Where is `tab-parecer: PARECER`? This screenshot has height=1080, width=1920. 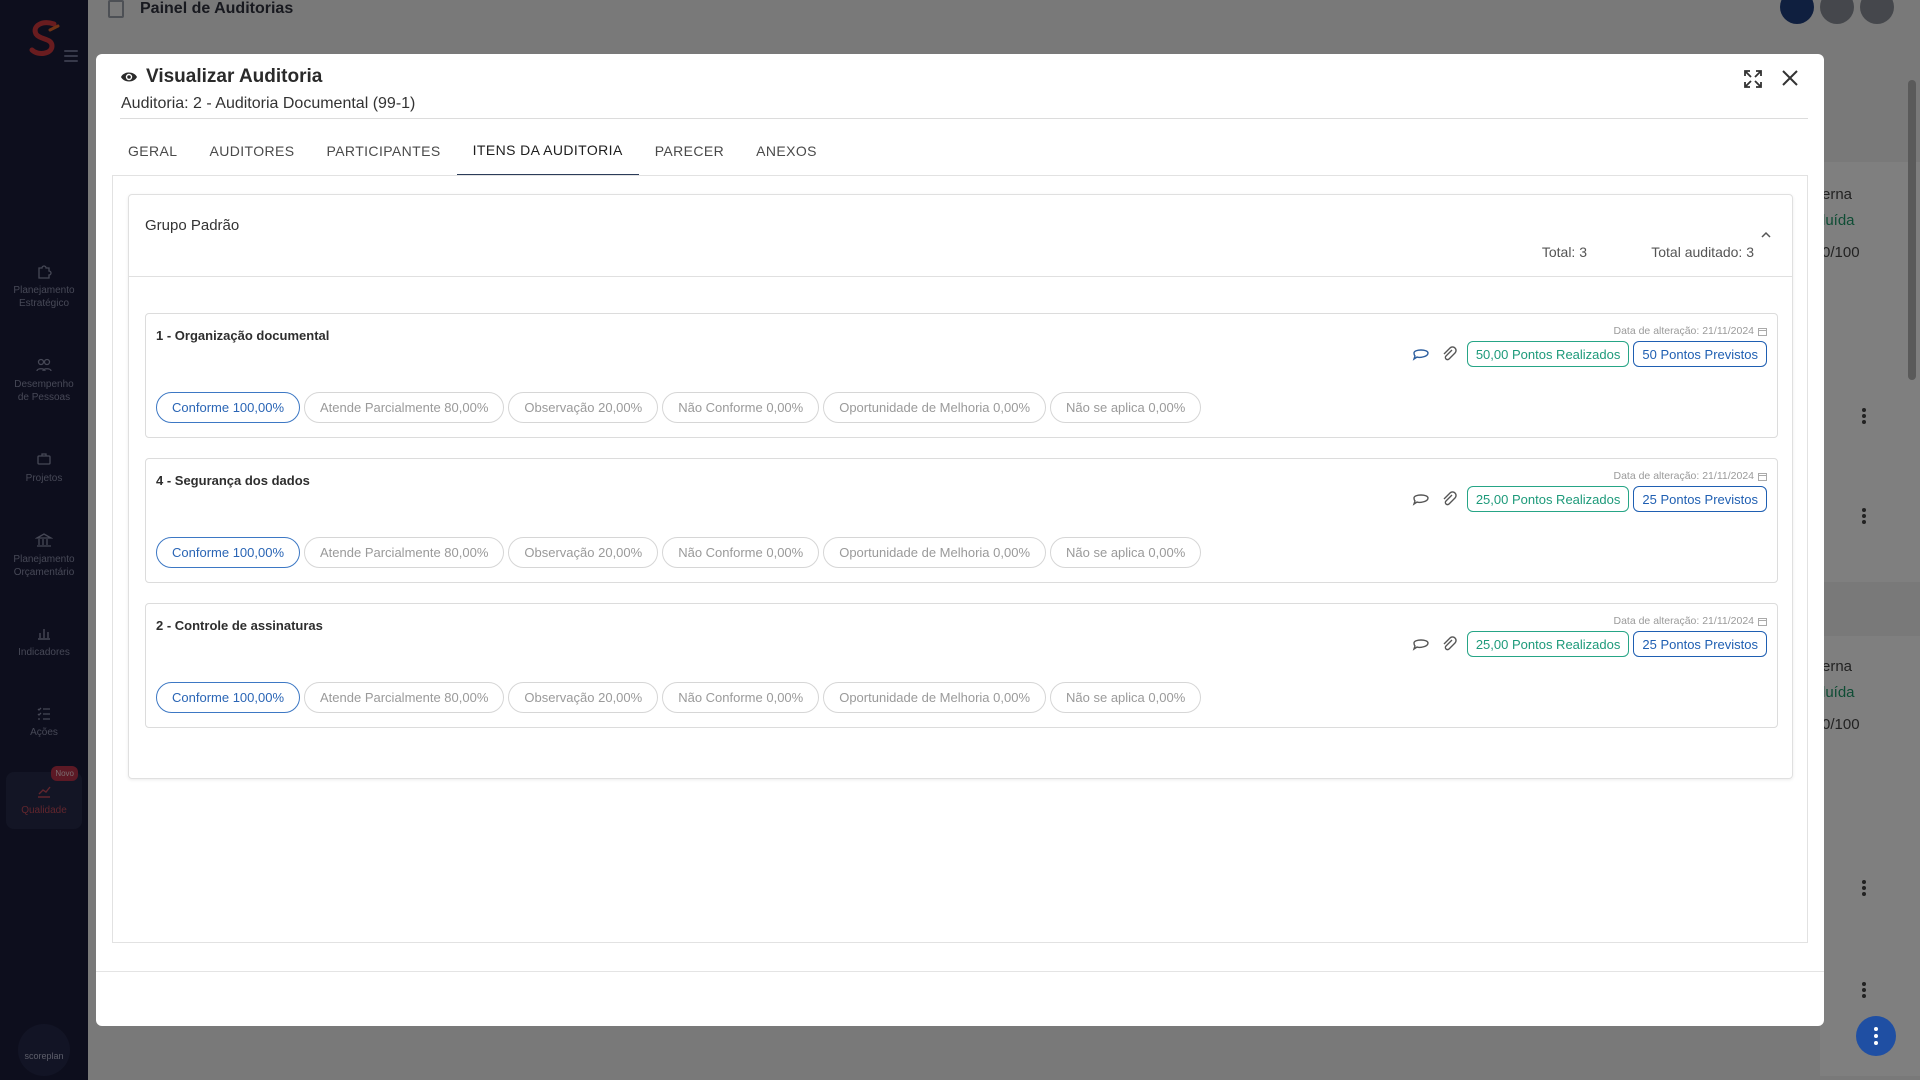 tab-parecer: PARECER is located at coordinates (689, 151).